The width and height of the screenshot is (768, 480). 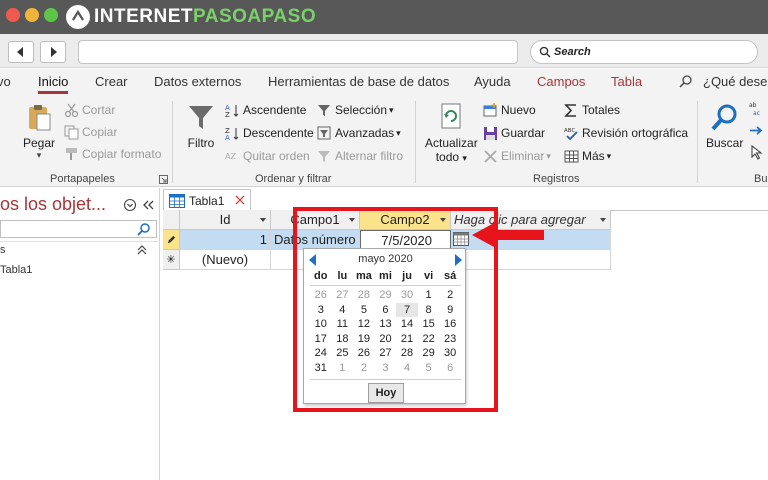 What do you see at coordinates (16, 270) in the screenshot?
I see `navpane-item-tabla1: Tabla1` at bounding box center [16, 270].